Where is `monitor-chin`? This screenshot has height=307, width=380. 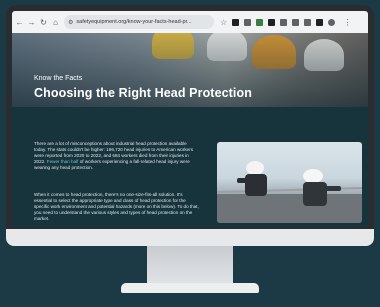 monitor-chin is located at coordinates (190, 237).